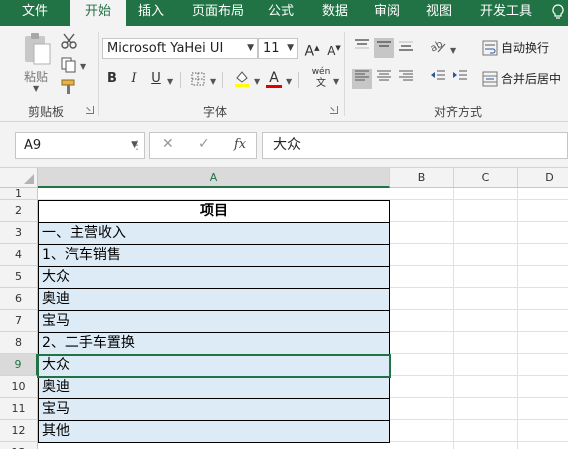  I want to click on copy-icon: ▼, so click(74, 66).